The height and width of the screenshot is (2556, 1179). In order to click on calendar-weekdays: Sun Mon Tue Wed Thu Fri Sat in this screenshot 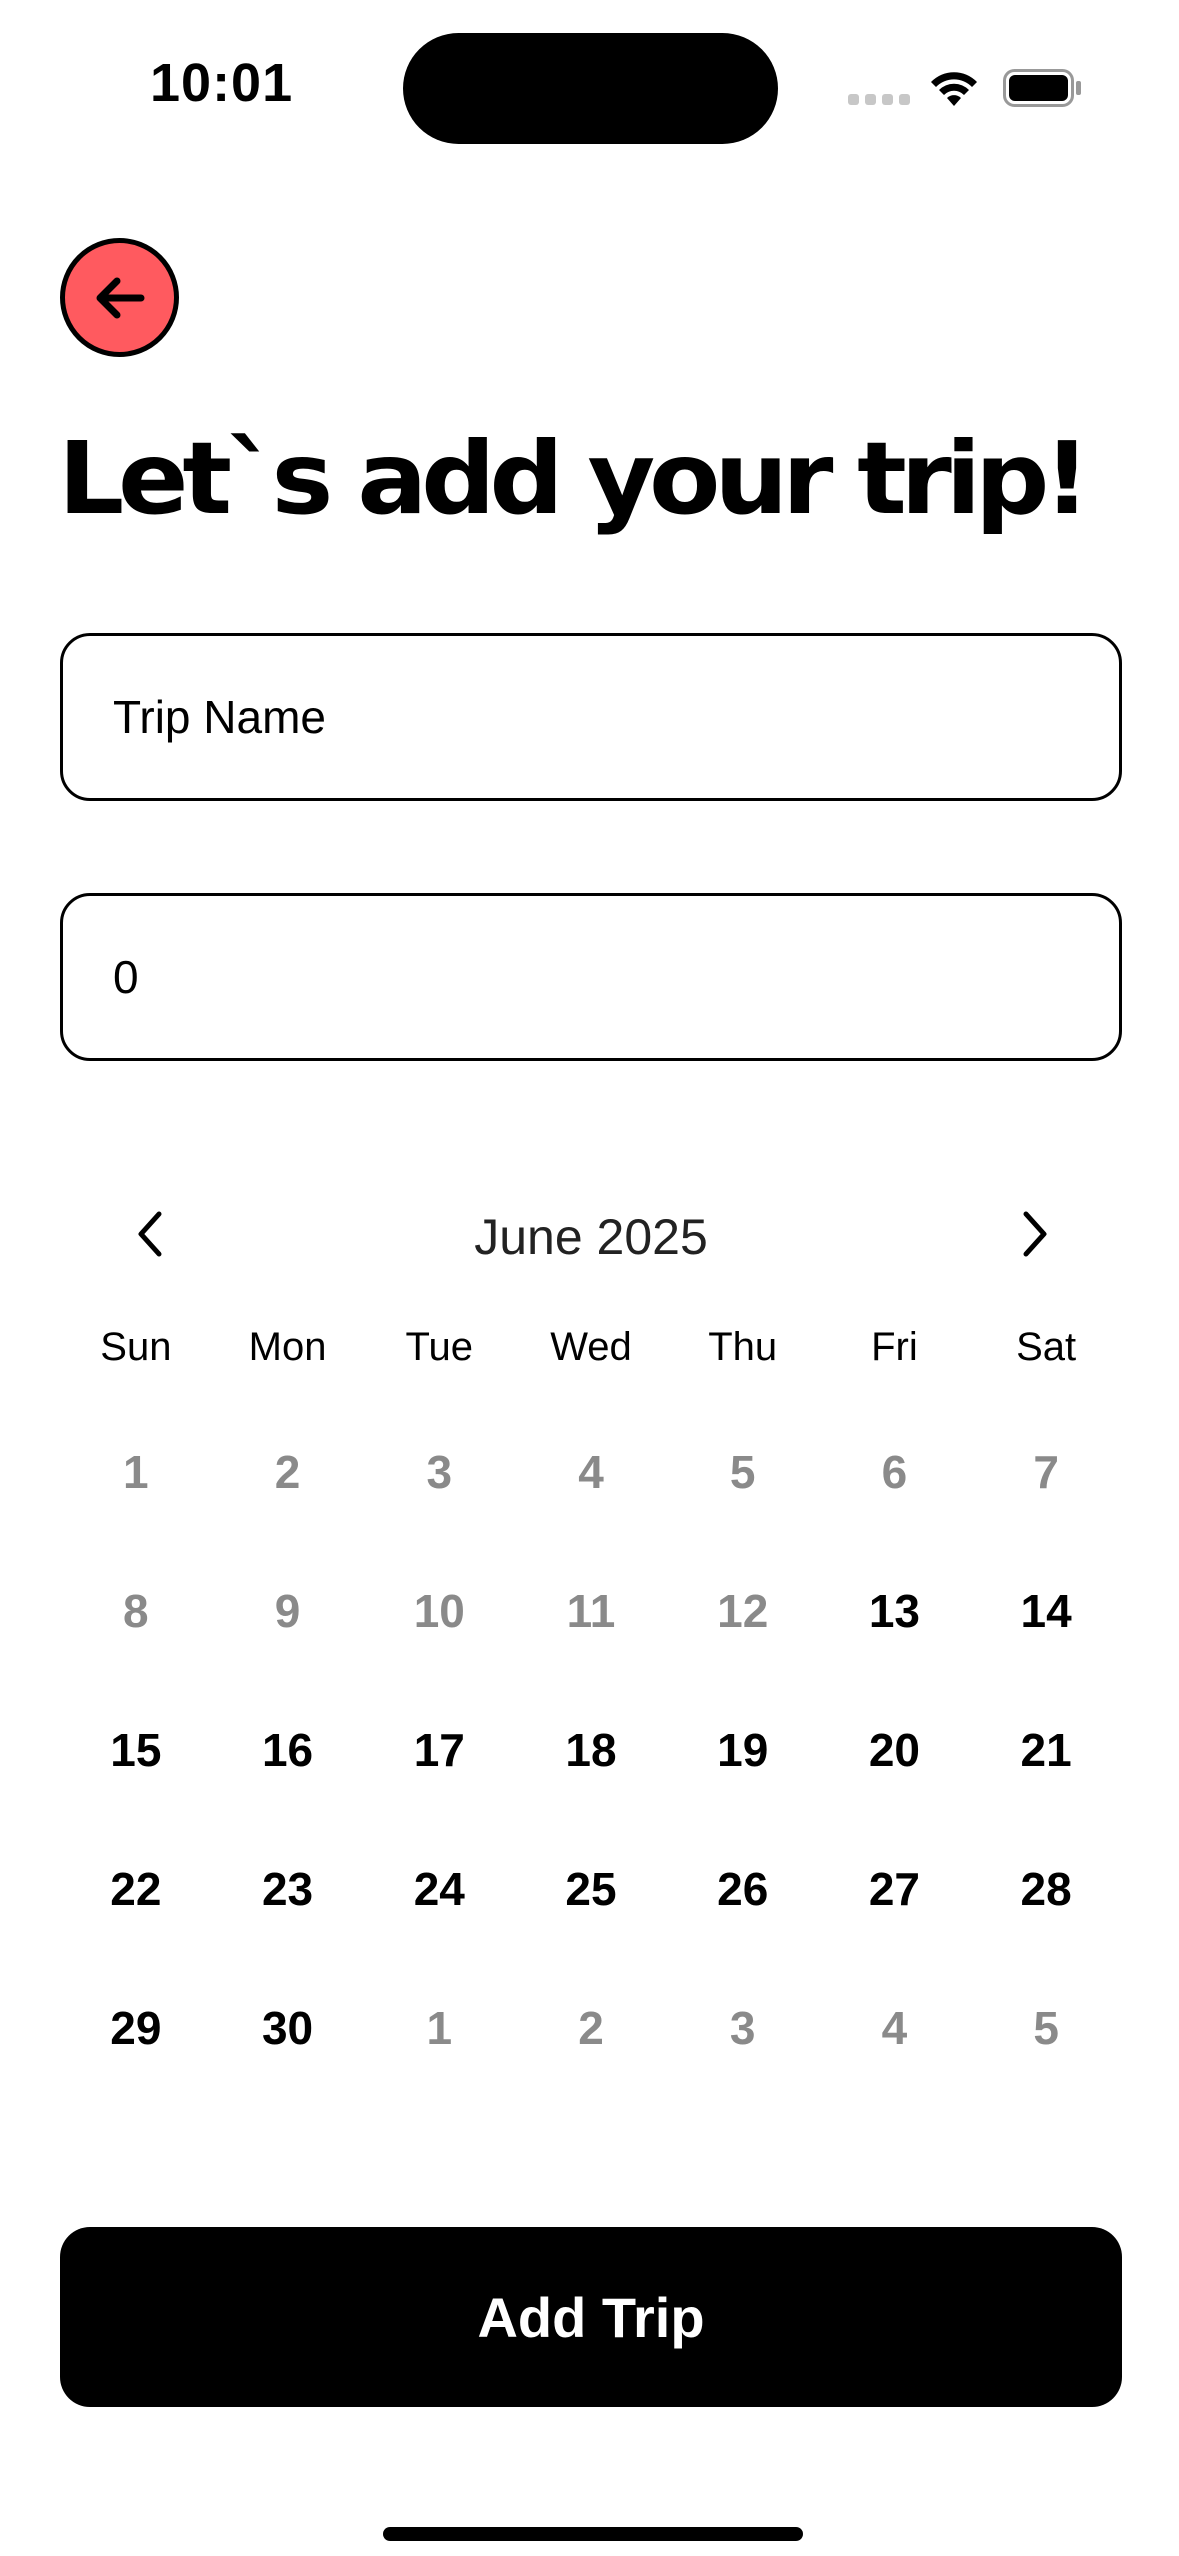, I will do `click(591, 1347)`.